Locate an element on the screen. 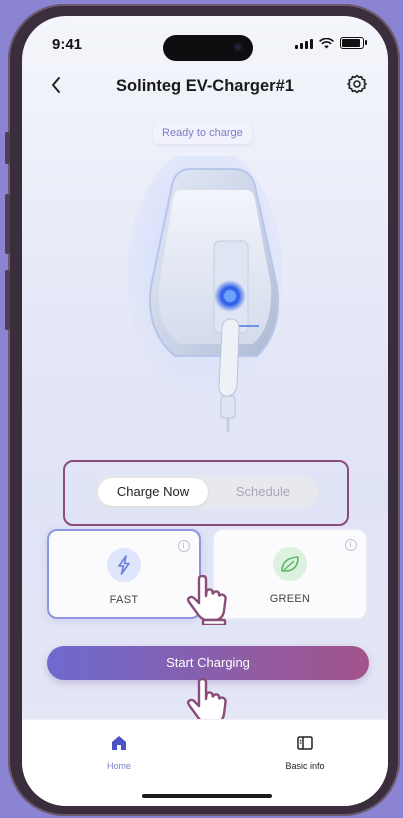 The height and width of the screenshot is (818, 403). dynamic-island is located at coordinates (208, 48).